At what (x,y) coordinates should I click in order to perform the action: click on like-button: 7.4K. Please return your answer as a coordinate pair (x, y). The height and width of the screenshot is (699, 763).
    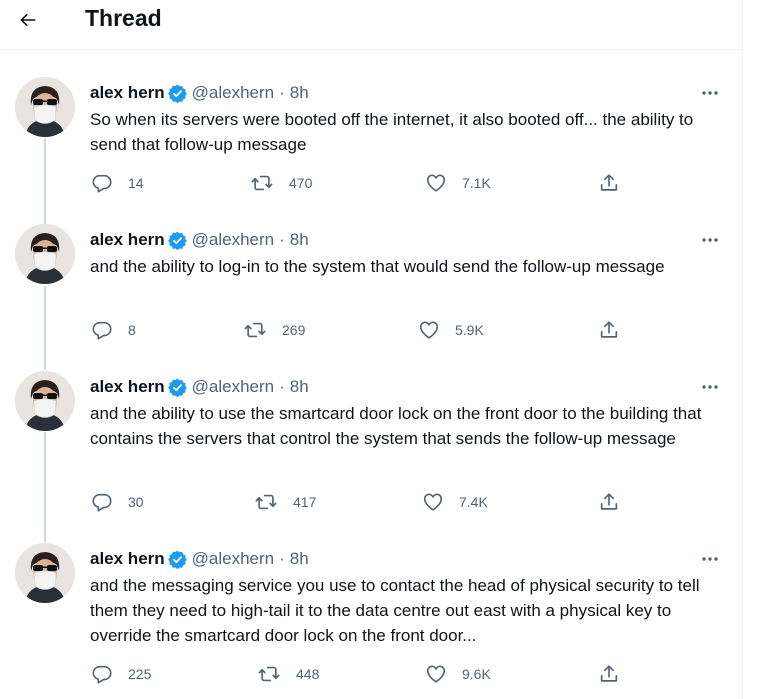
    Looking at the image, I should click on (455, 502).